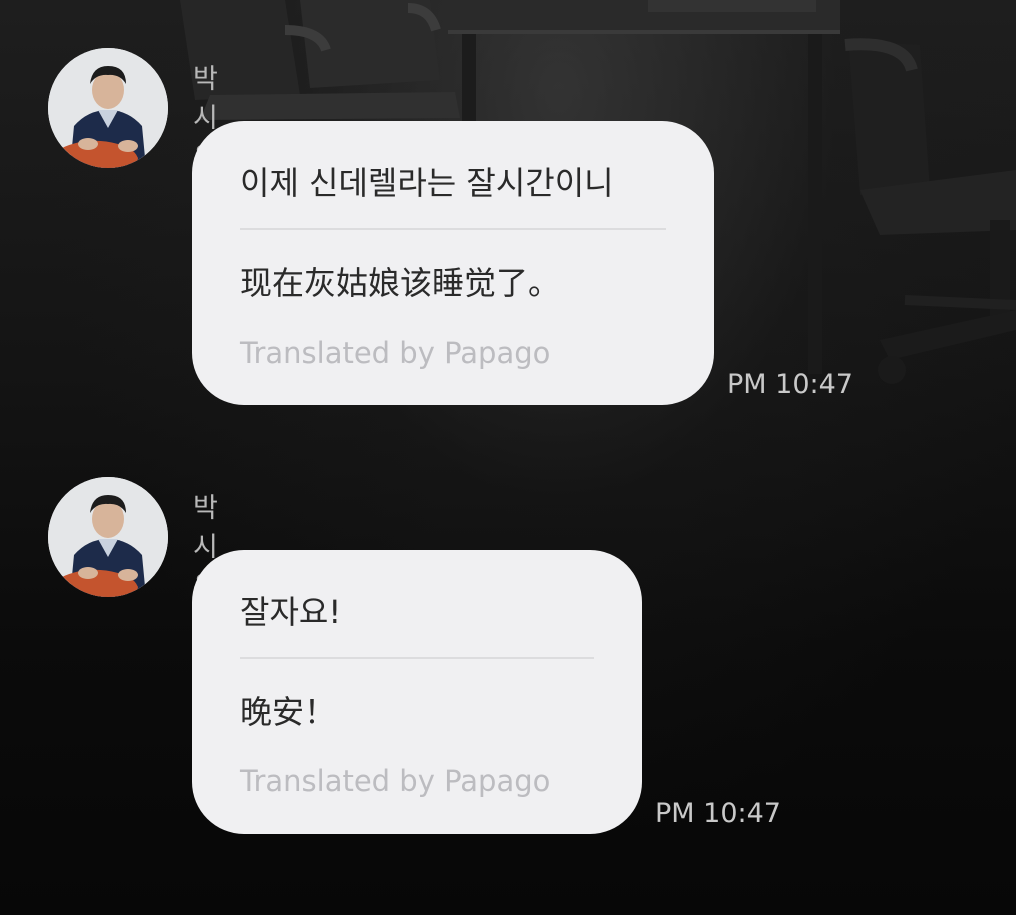 The image size is (1016, 915). What do you see at coordinates (417, 692) in the screenshot?
I see `message-bubble: 잘자요! 晚安！ Translated by Papago` at bounding box center [417, 692].